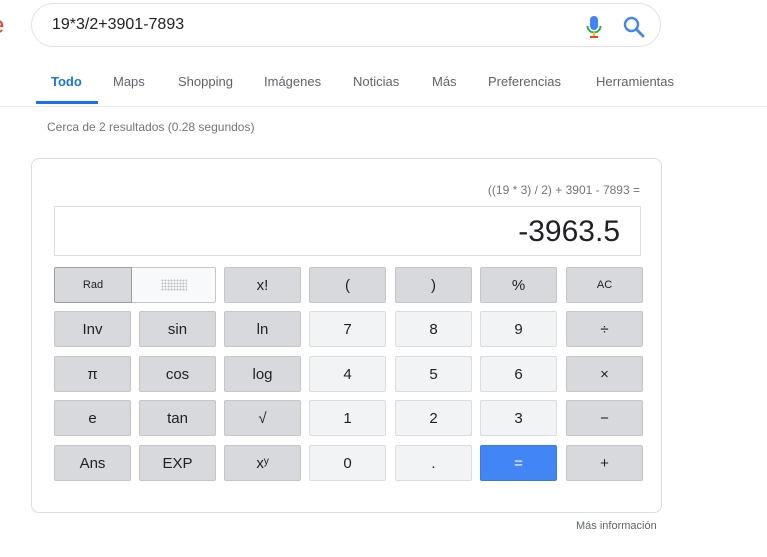 Image resolution: width=767 pixels, height=557 pixels. I want to click on active-tab-indicator, so click(67, 102).